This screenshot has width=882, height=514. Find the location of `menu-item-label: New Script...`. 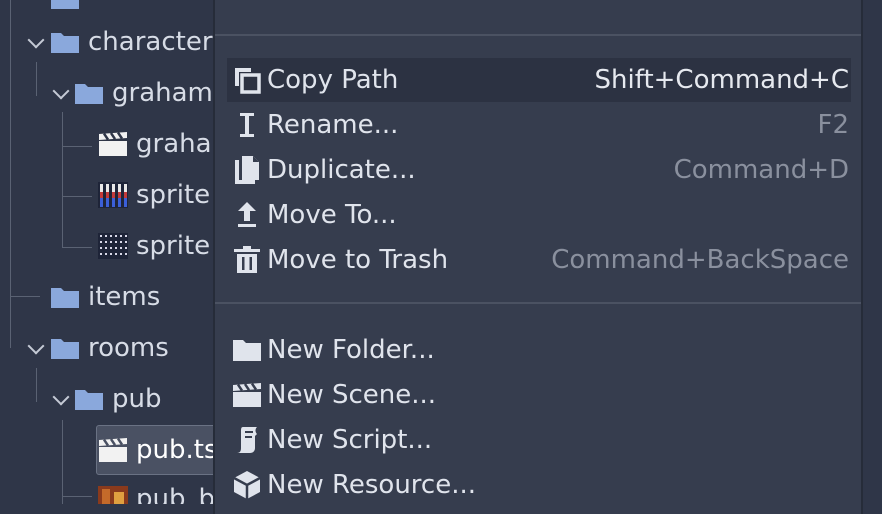

menu-item-label: New Script... is located at coordinates (350, 440).